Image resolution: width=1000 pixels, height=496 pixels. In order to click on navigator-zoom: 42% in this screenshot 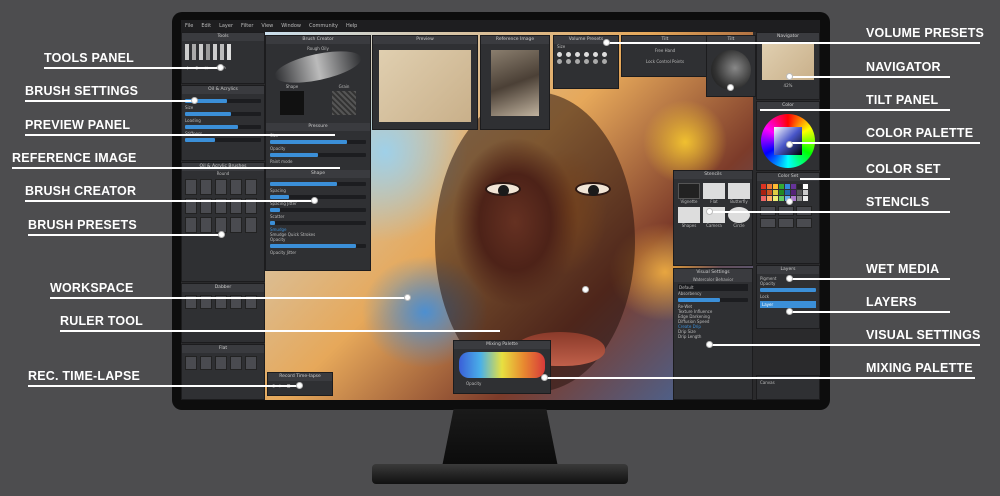, I will do `click(788, 85)`.